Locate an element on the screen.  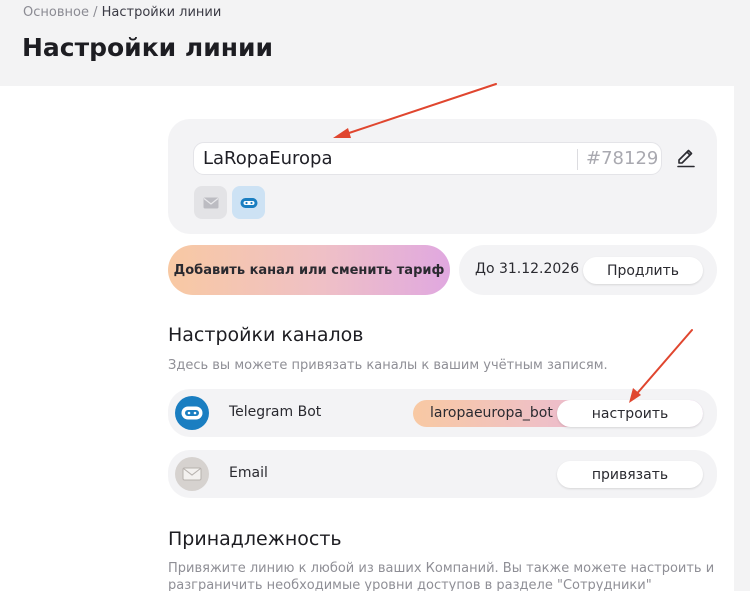
breadcrumb-current: Настройки линии is located at coordinates (161, 12).